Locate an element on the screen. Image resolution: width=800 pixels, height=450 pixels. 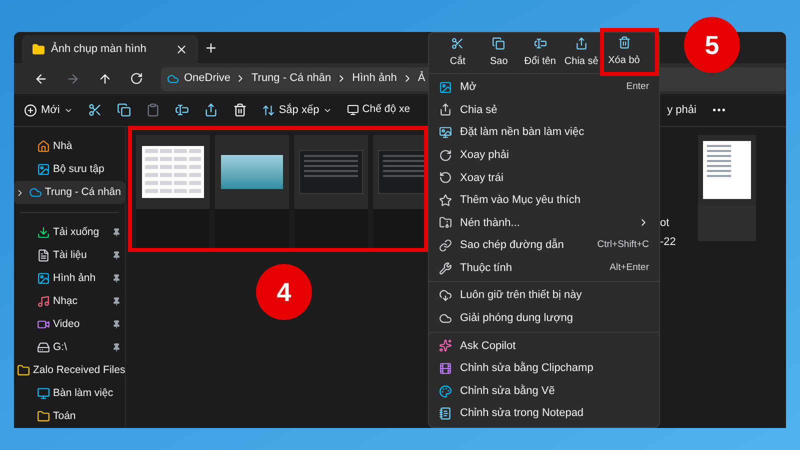
sidebar-label: Tải xuống is located at coordinates (76, 232).